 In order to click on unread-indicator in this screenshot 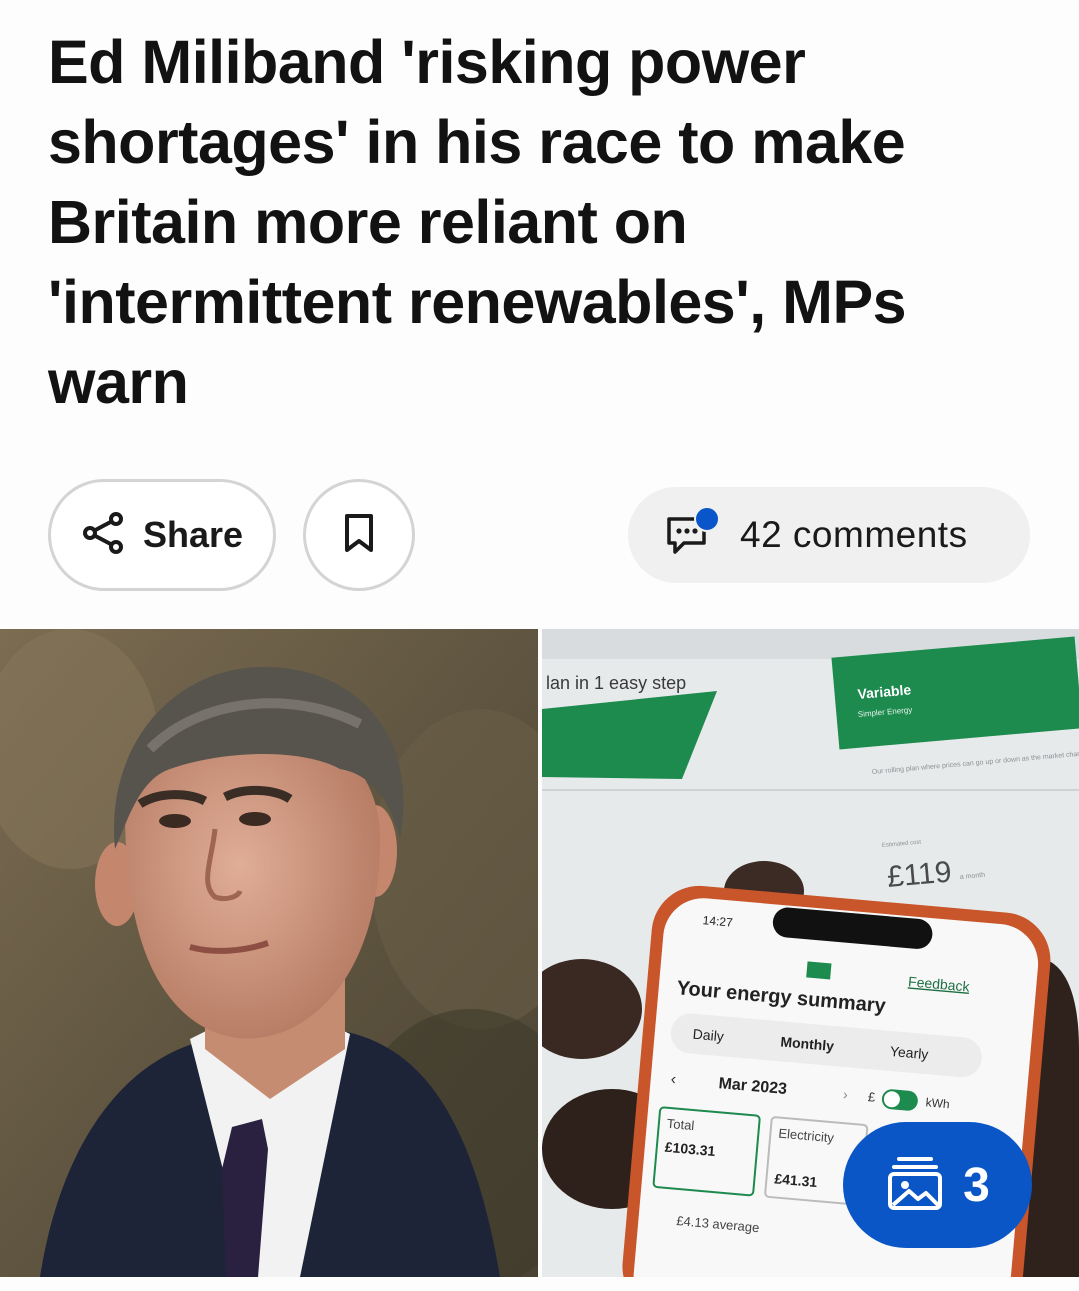, I will do `click(707, 519)`.